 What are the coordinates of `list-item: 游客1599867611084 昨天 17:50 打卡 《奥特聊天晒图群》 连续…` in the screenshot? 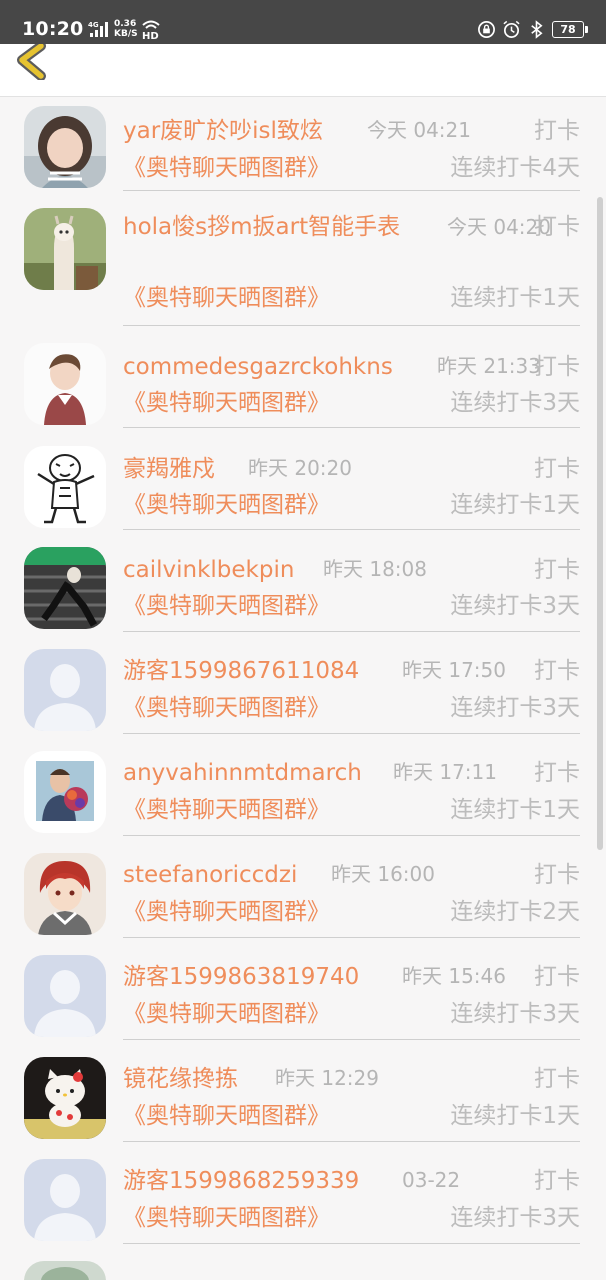 It's located at (303, 684).